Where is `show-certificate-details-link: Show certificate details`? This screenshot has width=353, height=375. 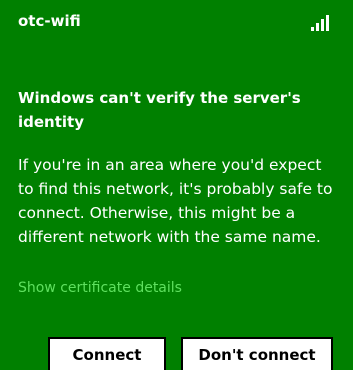
show-certificate-details-link: Show certificate details is located at coordinates (100, 288).